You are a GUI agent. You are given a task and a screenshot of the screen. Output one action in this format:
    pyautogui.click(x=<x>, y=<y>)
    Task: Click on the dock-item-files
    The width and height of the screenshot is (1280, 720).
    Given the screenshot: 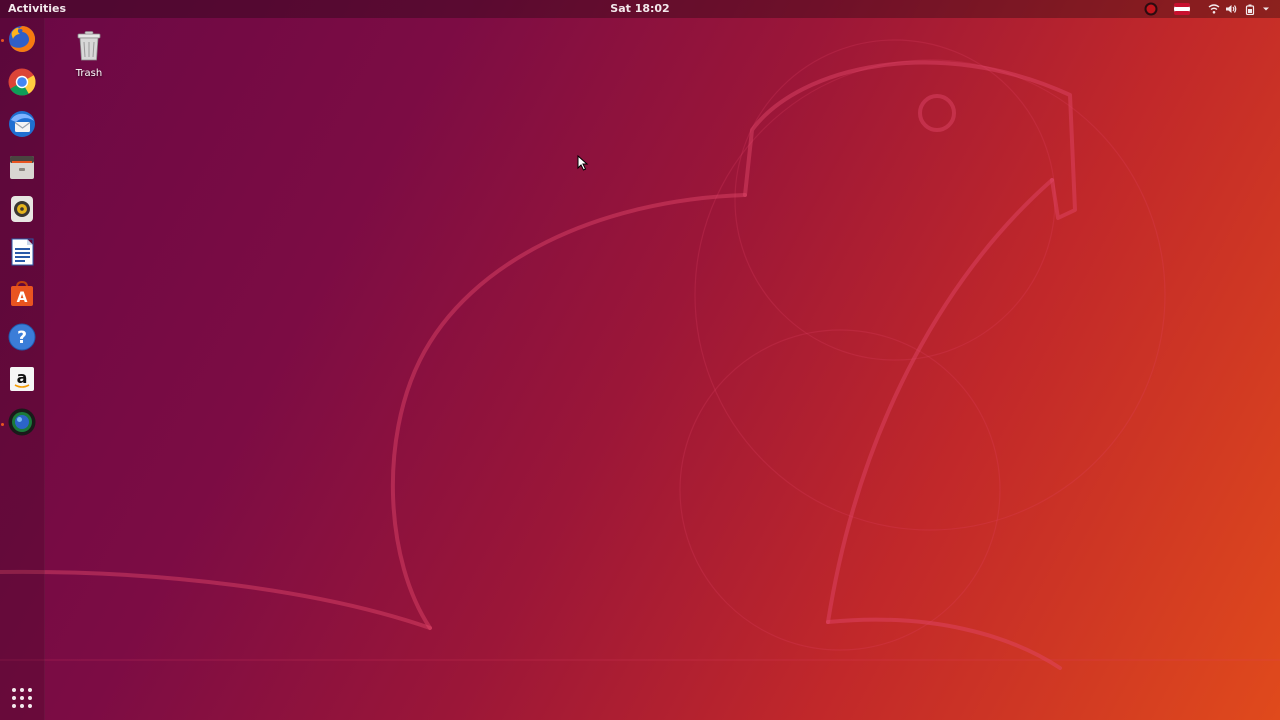 What is the action you would take?
    pyautogui.click(x=22, y=167)
    